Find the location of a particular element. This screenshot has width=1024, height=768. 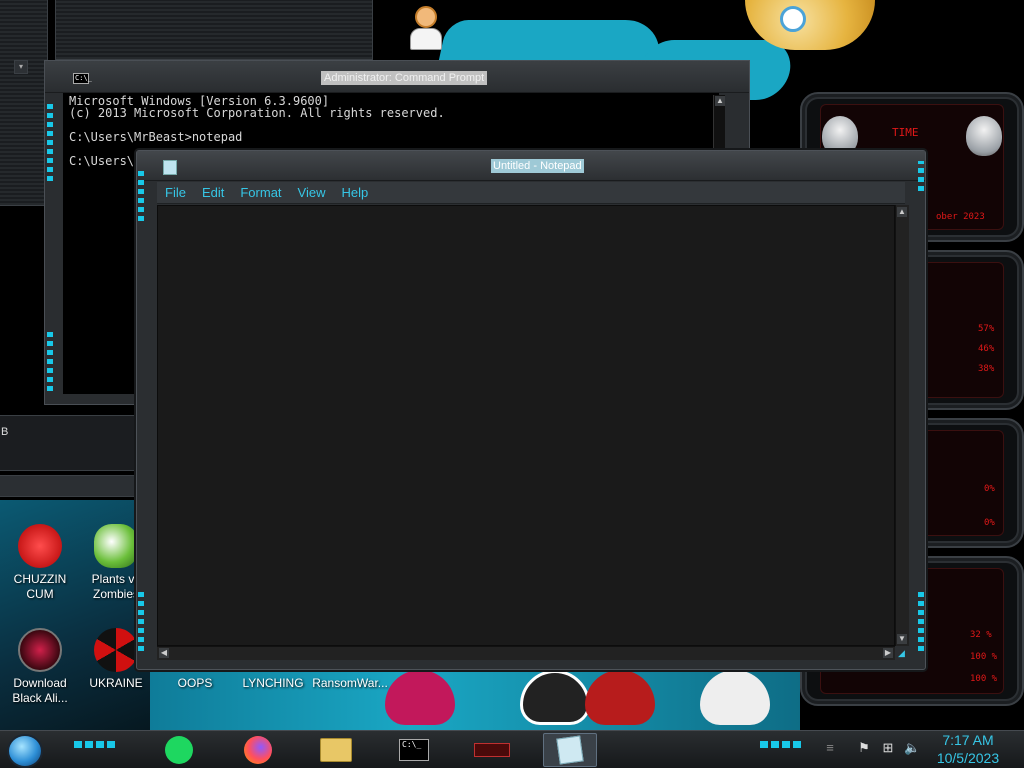

spotify-icon is located at coordinates (179, 750).